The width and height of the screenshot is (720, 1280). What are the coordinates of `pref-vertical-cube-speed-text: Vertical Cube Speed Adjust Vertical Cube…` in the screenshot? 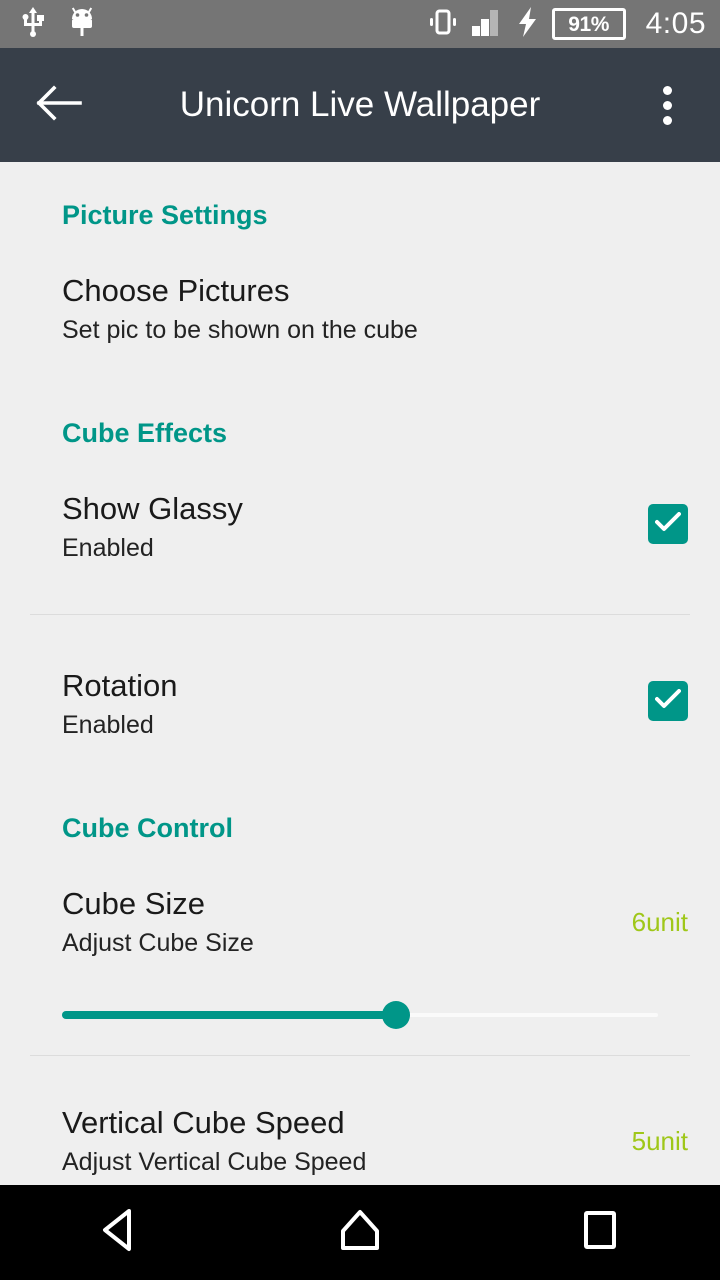 It's located at (338, 1141).